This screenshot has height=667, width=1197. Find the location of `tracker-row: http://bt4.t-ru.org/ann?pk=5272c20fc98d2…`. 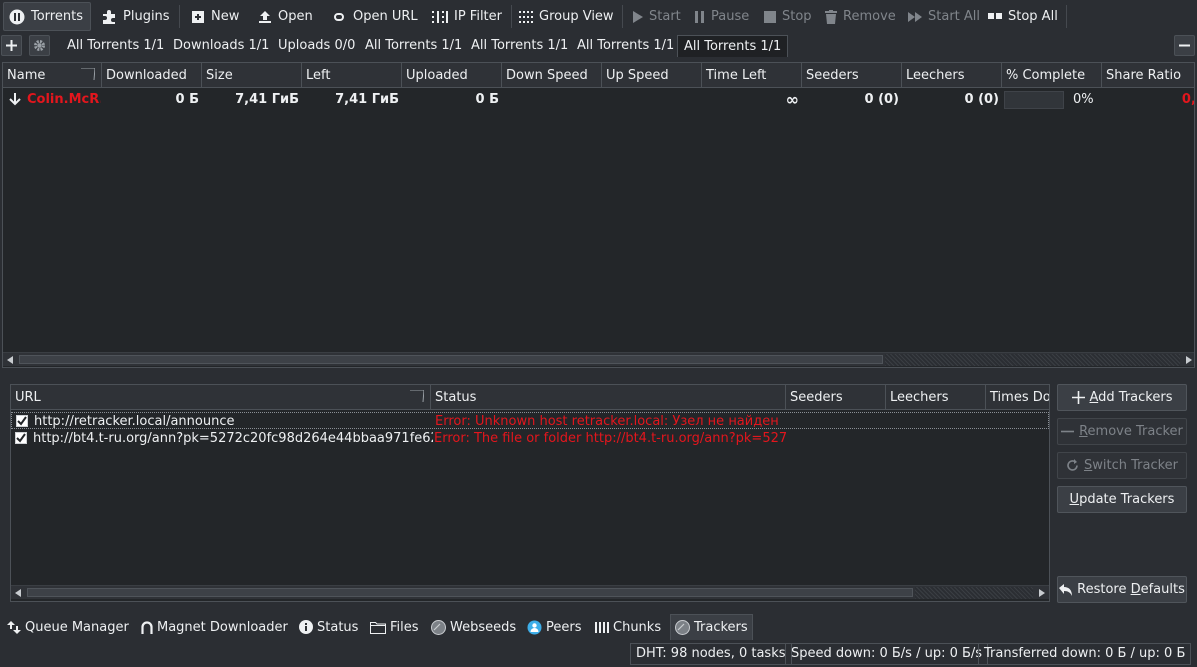

tracker-row: http://bt4.t-ru.org/ann?pk=5272c20fc98d2… is located at coordinates (530, 438).